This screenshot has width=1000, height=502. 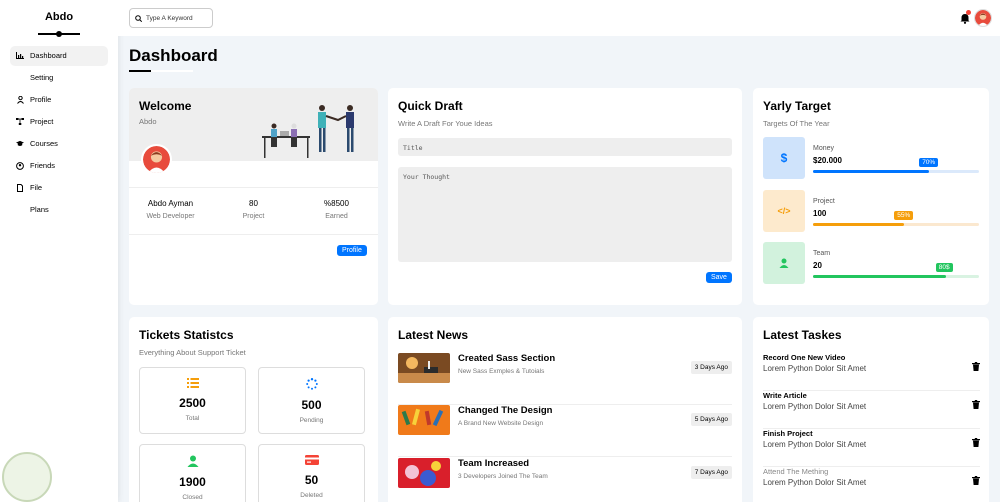 I want to click on save-button: Save, so click(x=719, y=277).